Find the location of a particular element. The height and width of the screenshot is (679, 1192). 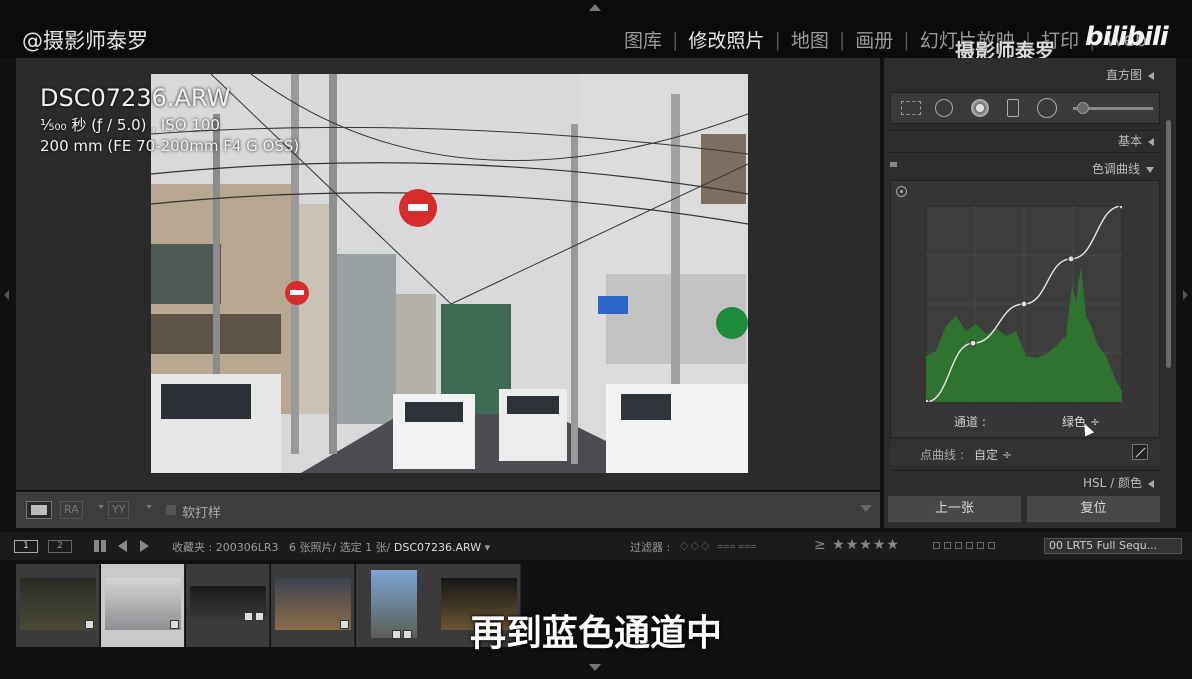

panel-header-hsl: HSL / 颜色 is located at coordinates (1118, 482).